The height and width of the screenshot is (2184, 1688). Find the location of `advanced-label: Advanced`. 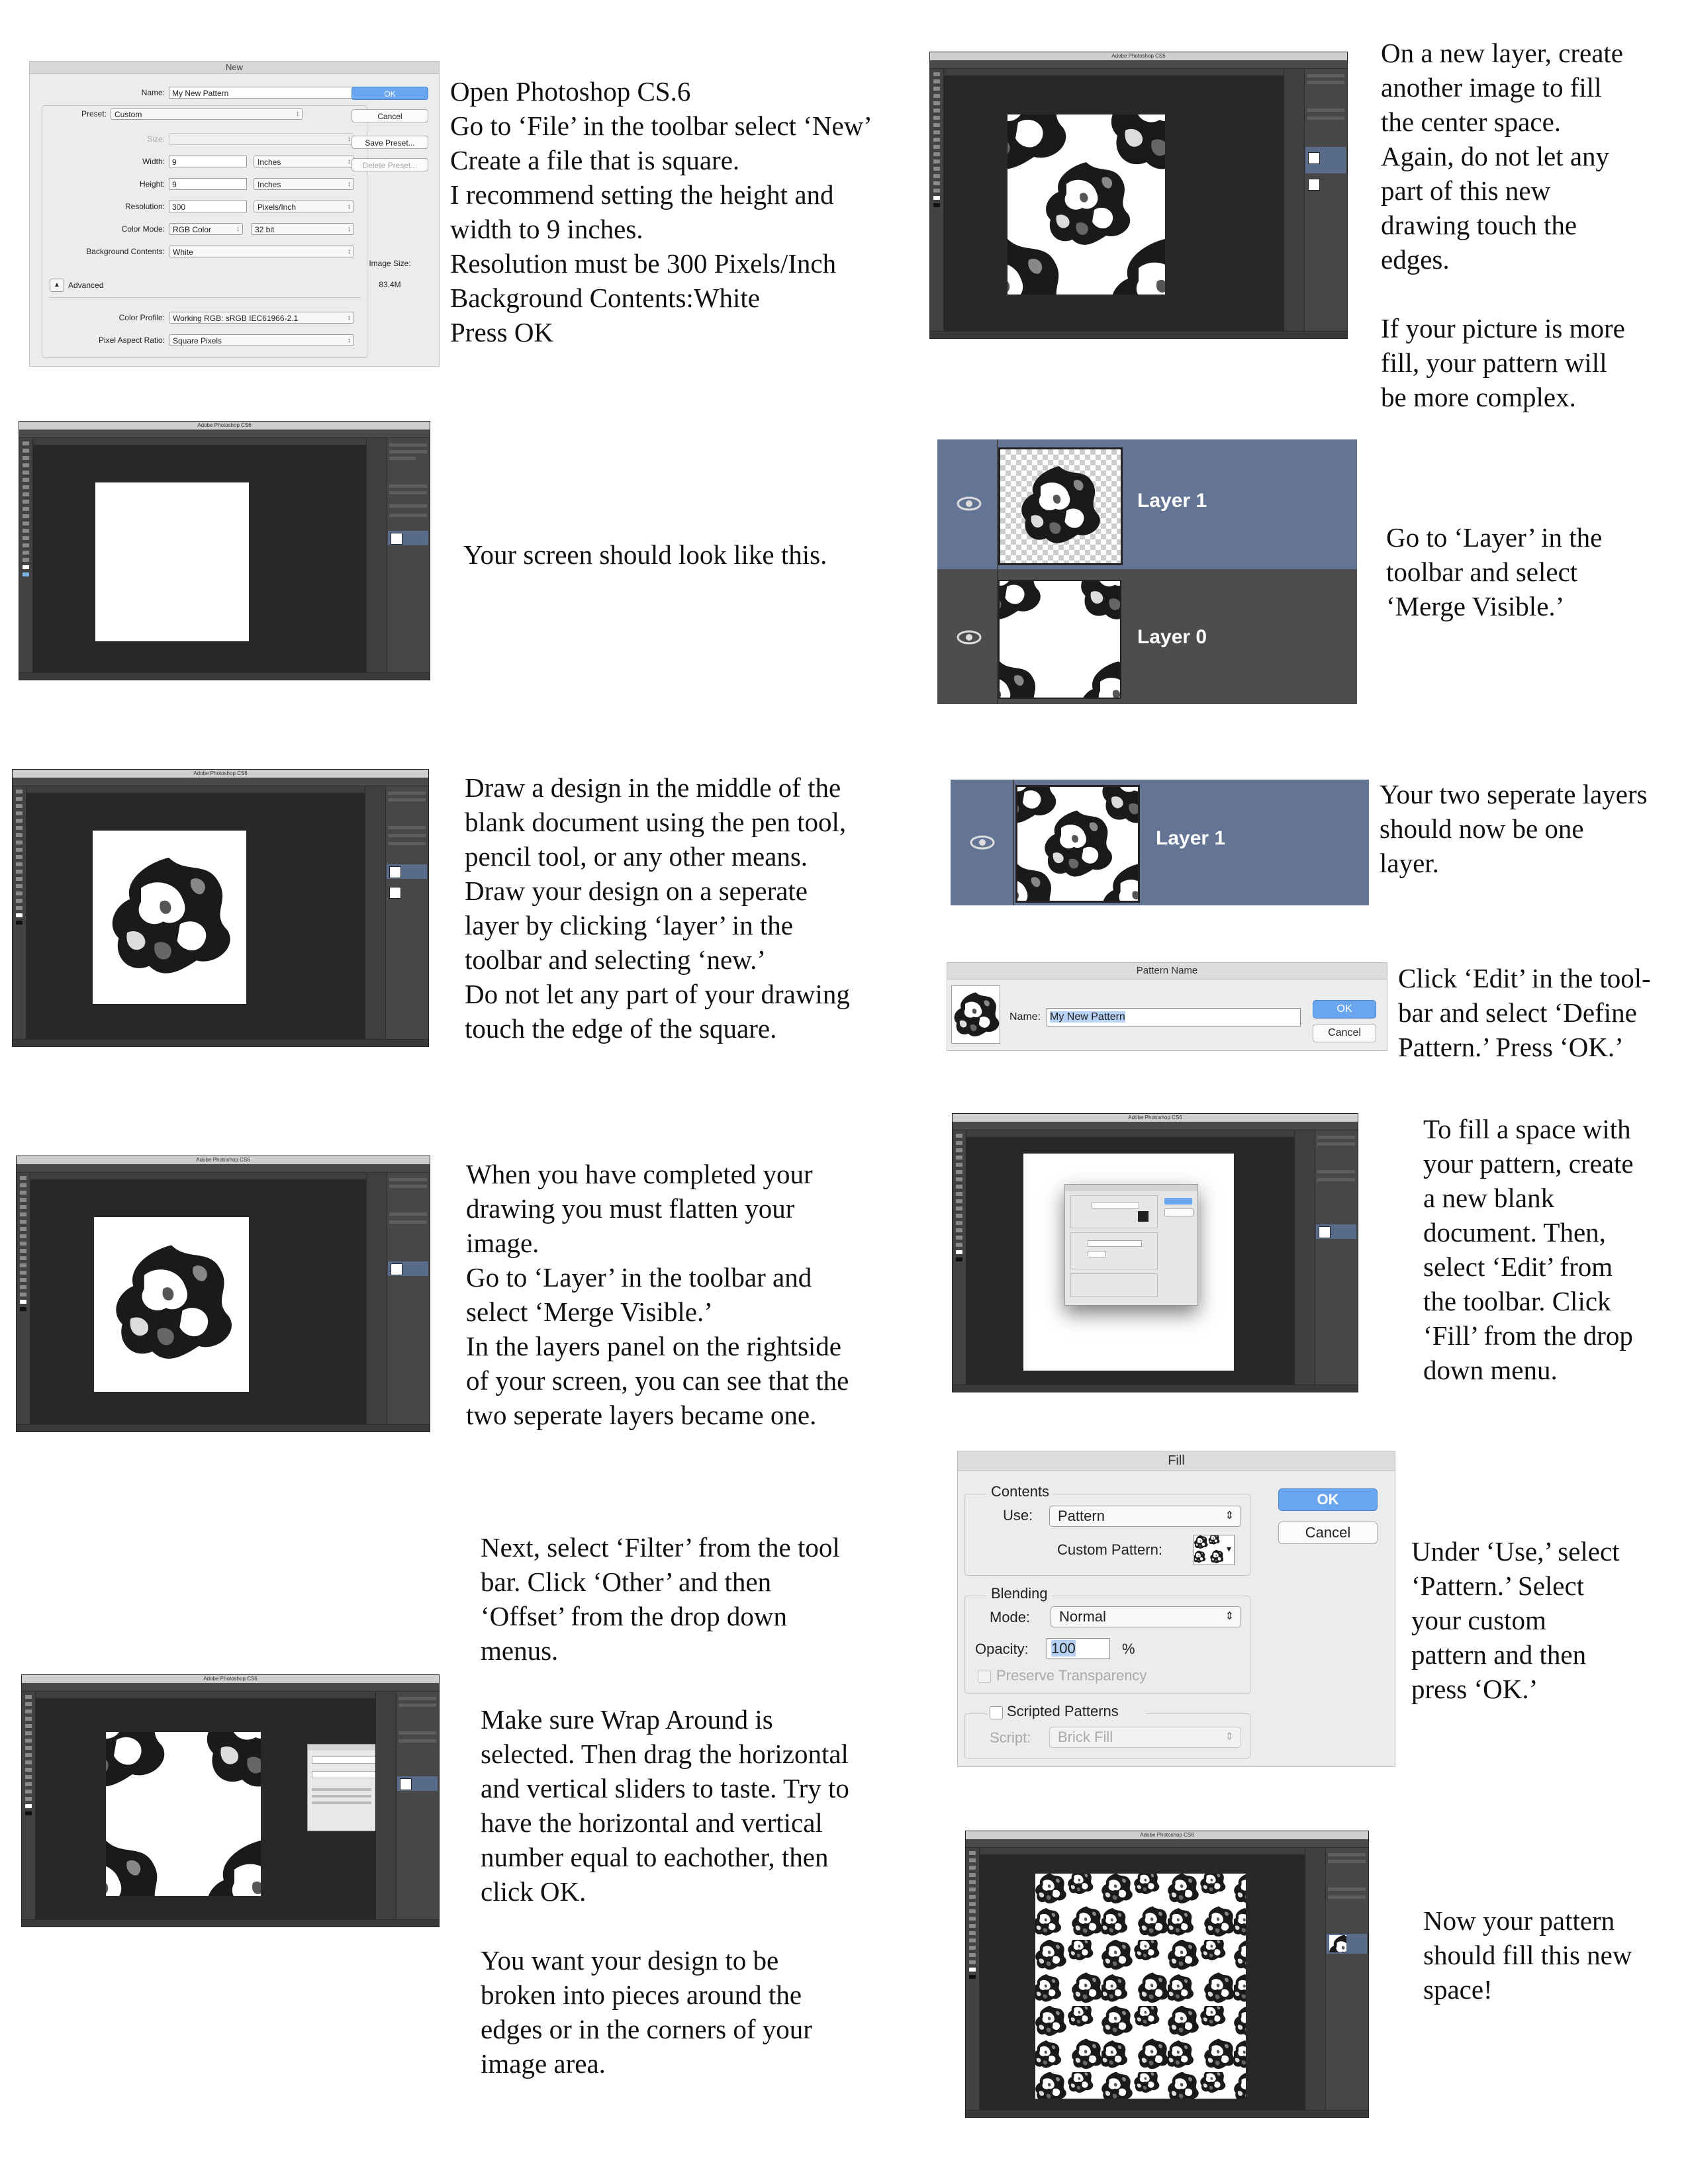

advanced-label: Advanced is located at coordinates (86, 285).